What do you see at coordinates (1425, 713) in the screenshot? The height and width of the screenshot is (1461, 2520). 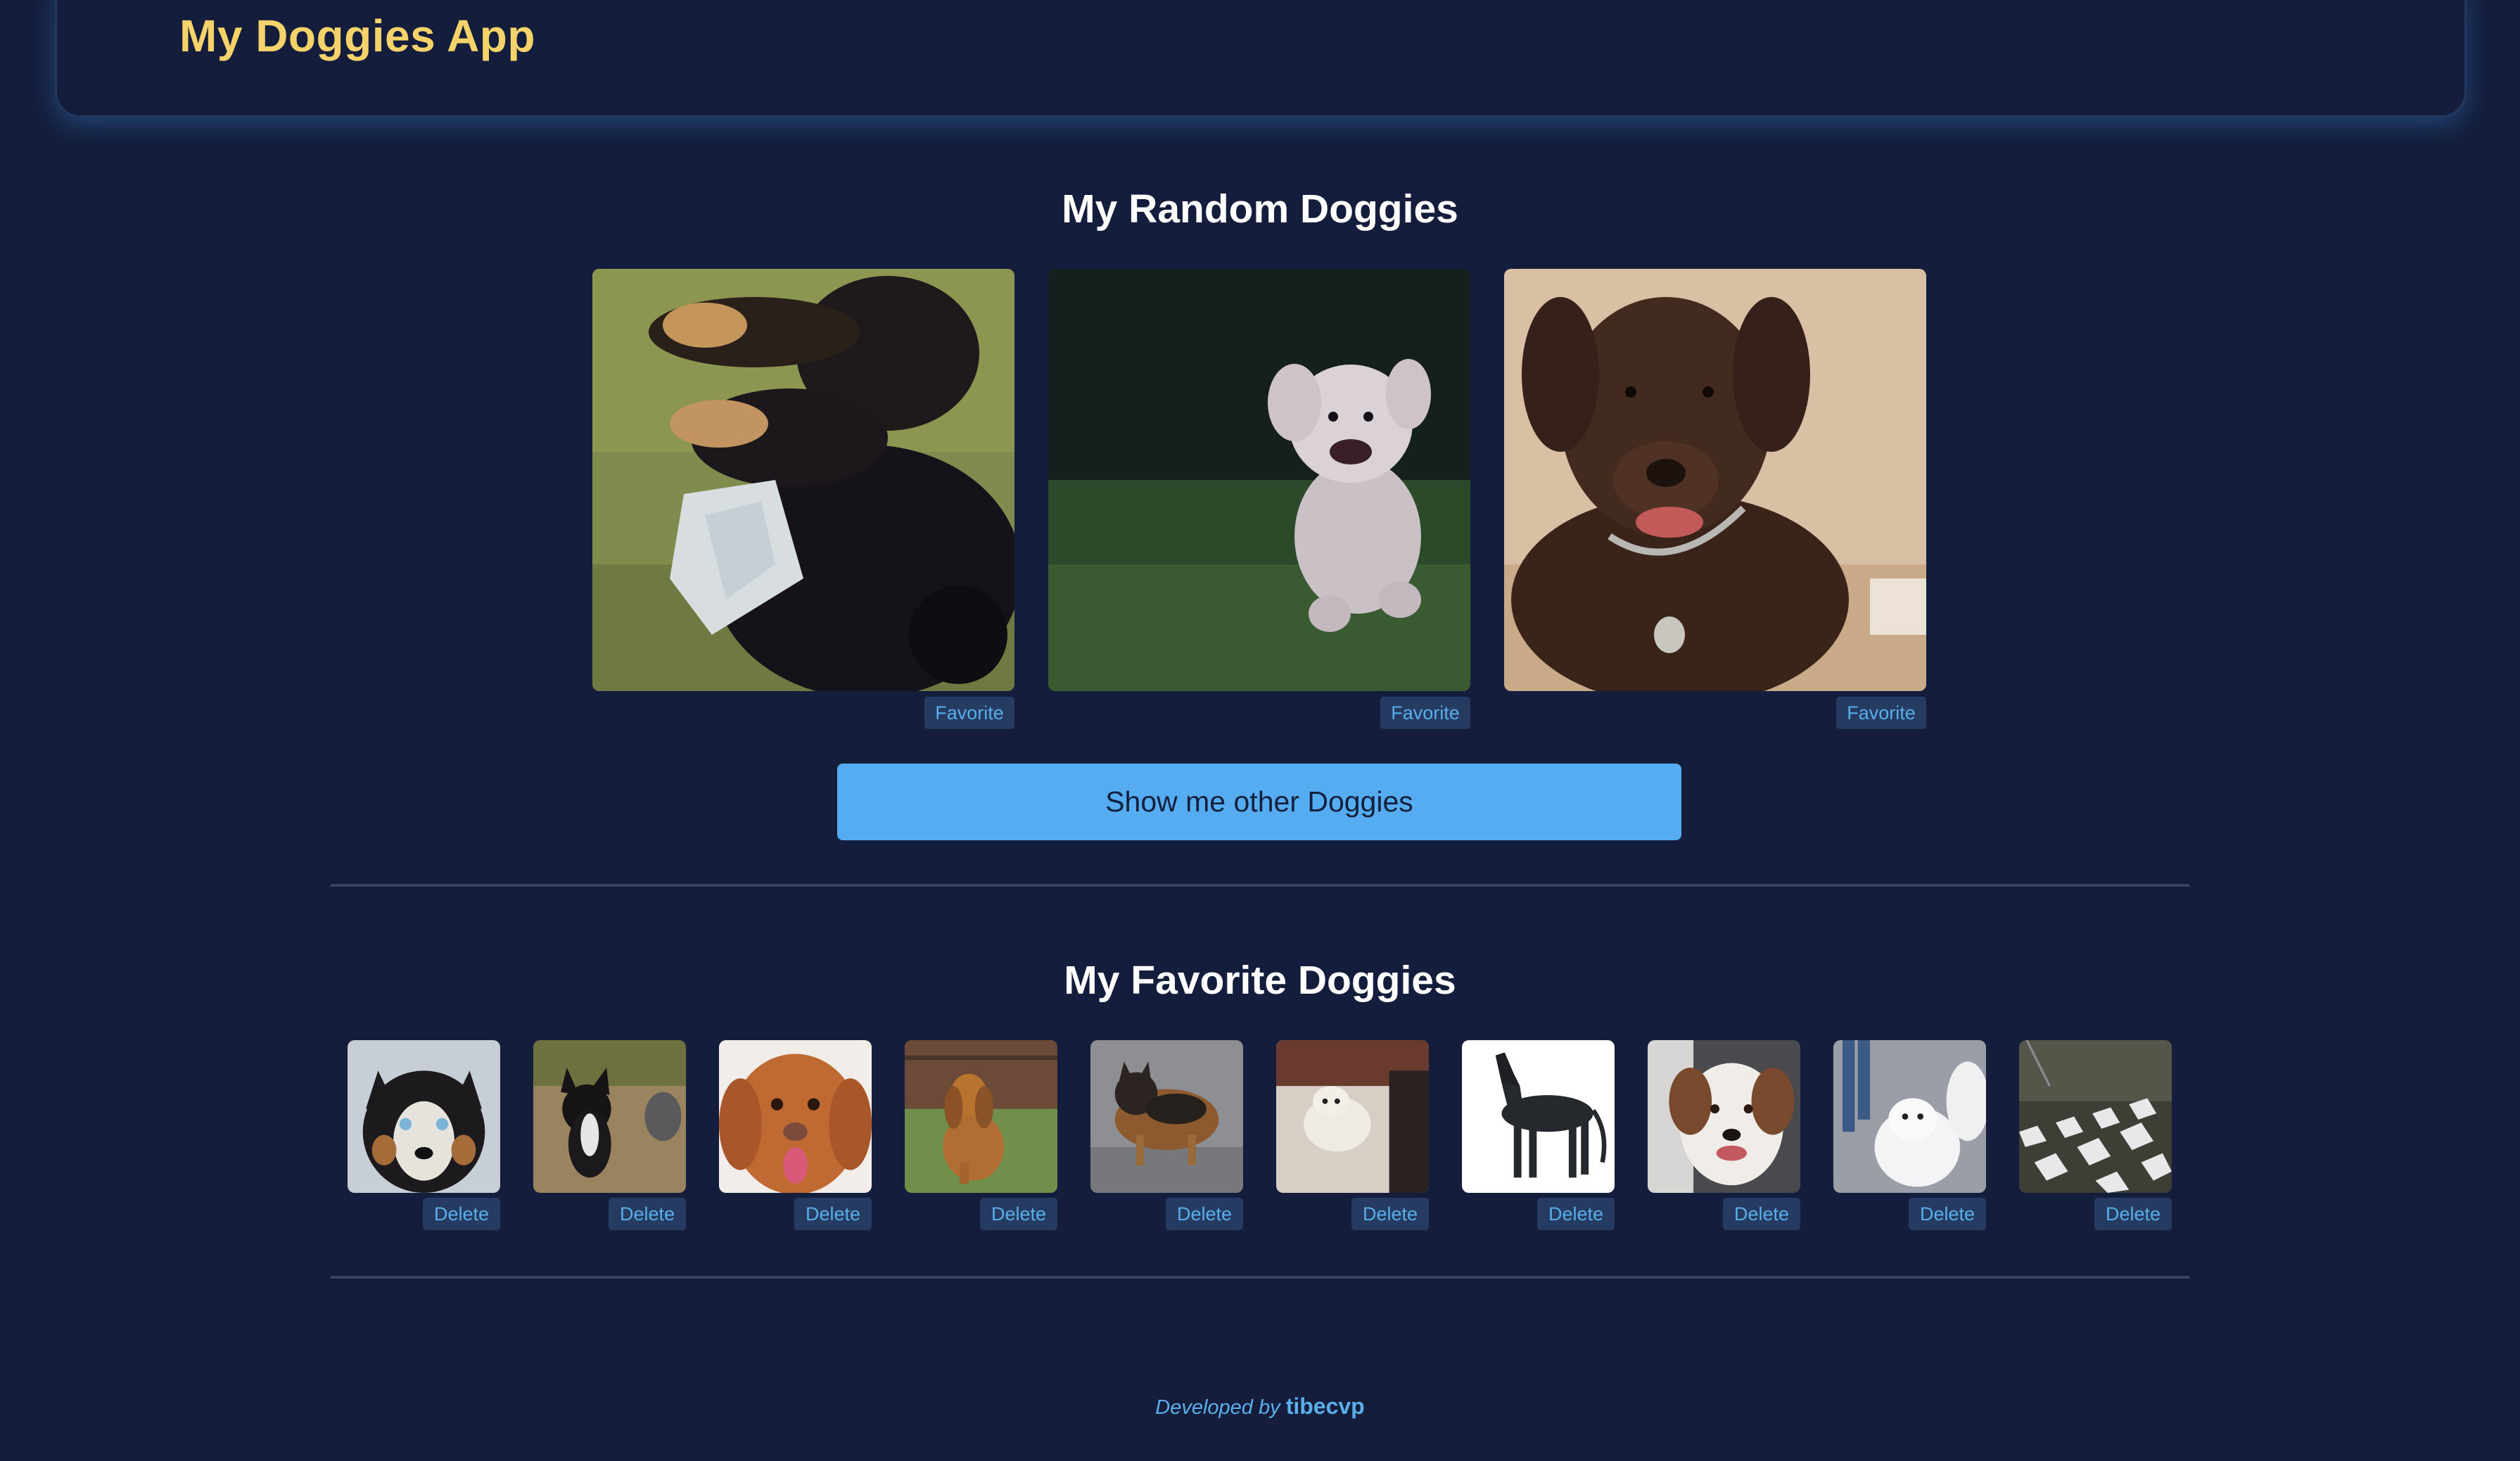 I see `favorite-button-2: Favorite` at bounding box center [1425, 713].